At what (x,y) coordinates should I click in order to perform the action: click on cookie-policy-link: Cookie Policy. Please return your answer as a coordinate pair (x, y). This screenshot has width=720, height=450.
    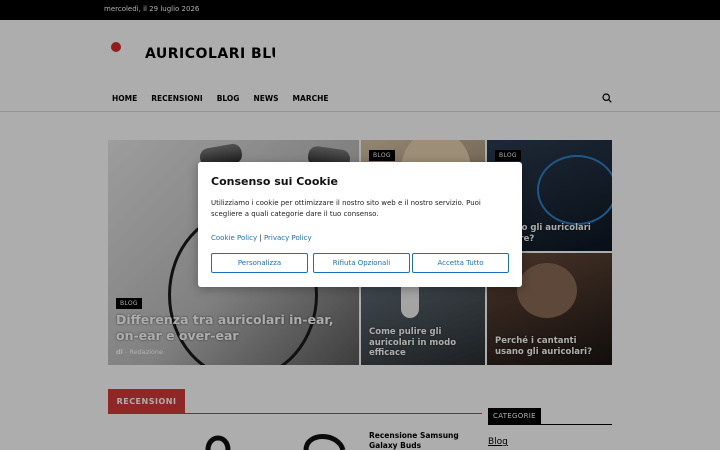
    Looking at the image, I should click on (234, 238).